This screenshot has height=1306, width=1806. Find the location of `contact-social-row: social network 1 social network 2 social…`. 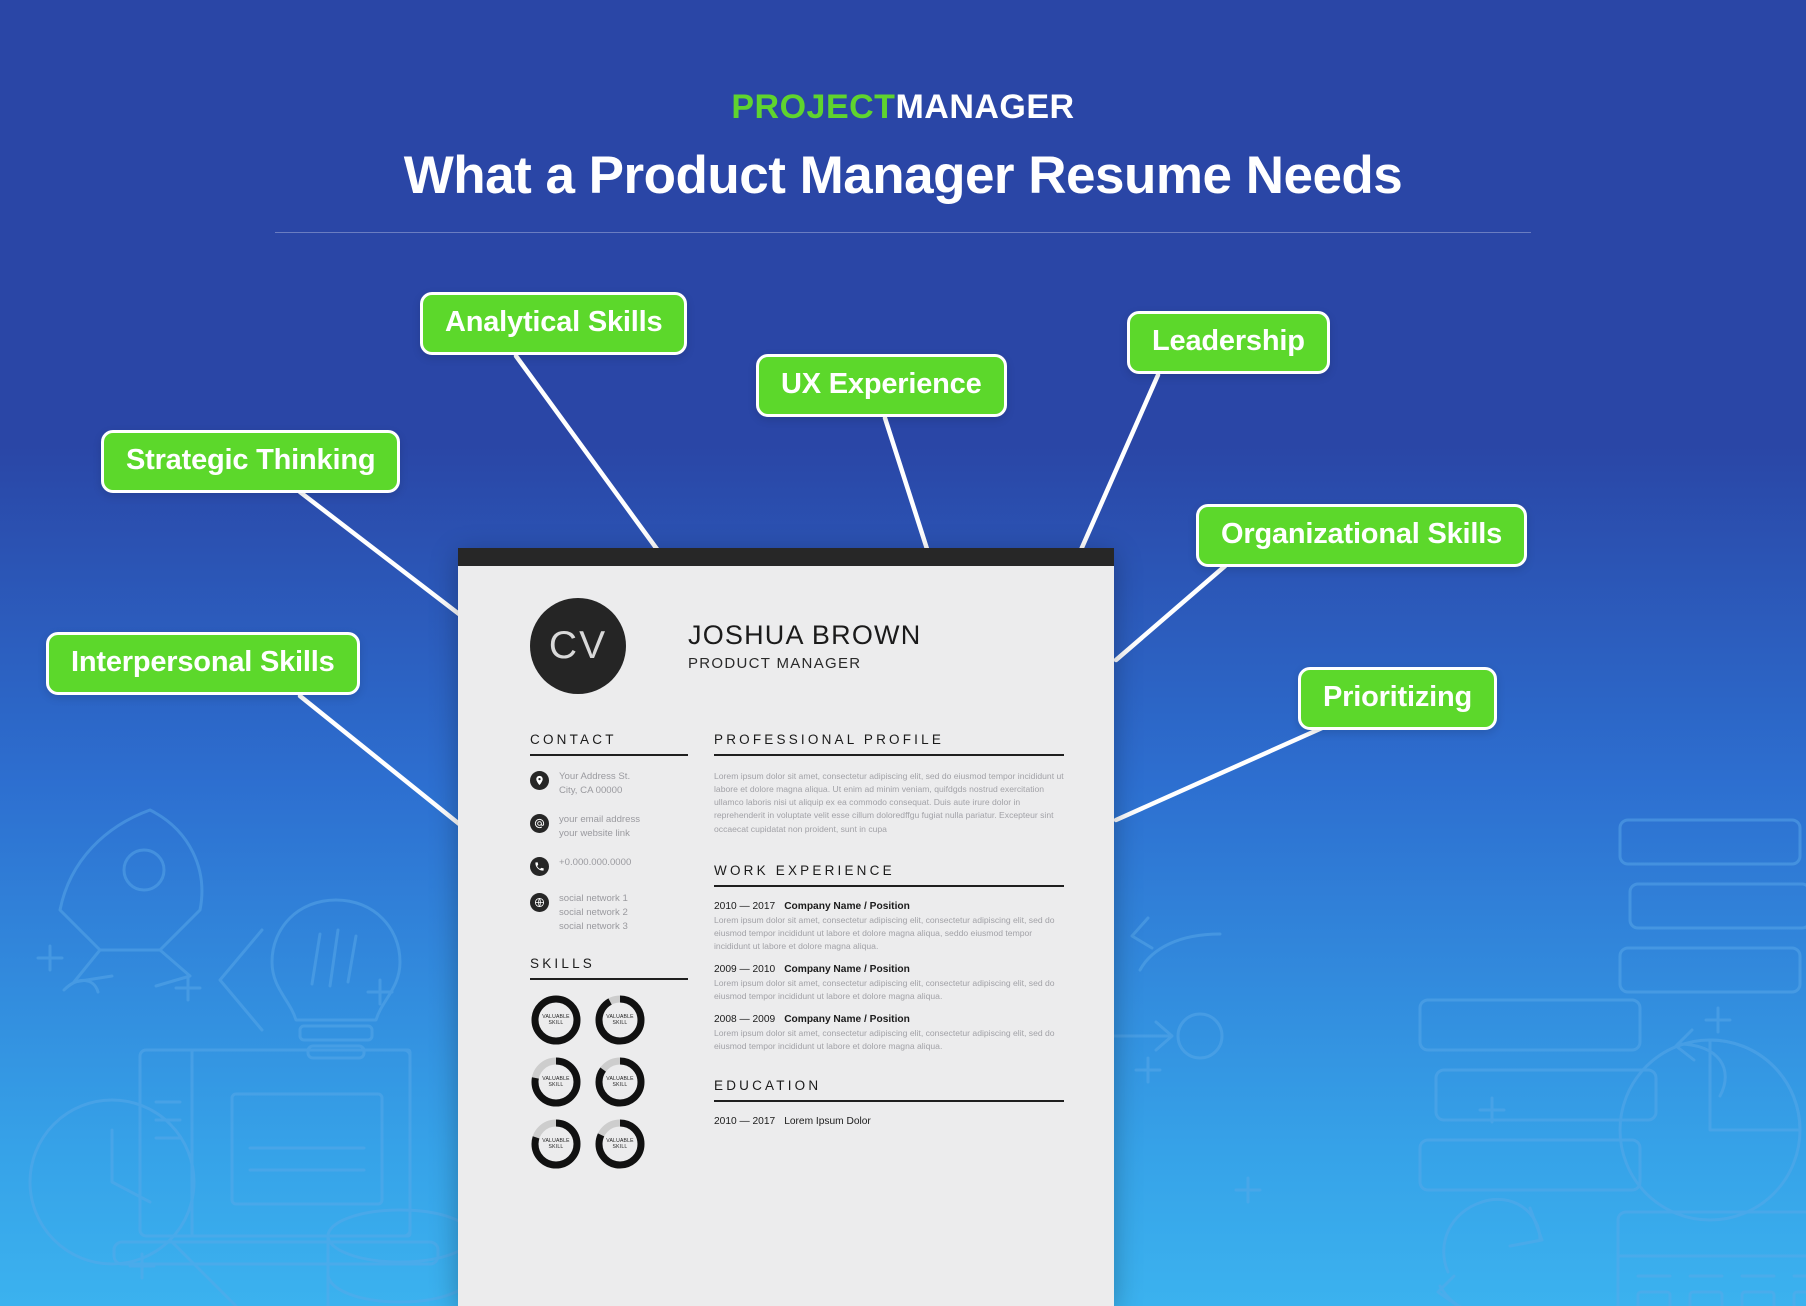

contact-social-row: social network 1 social network 2 social… is located at coordinates (609, 912).